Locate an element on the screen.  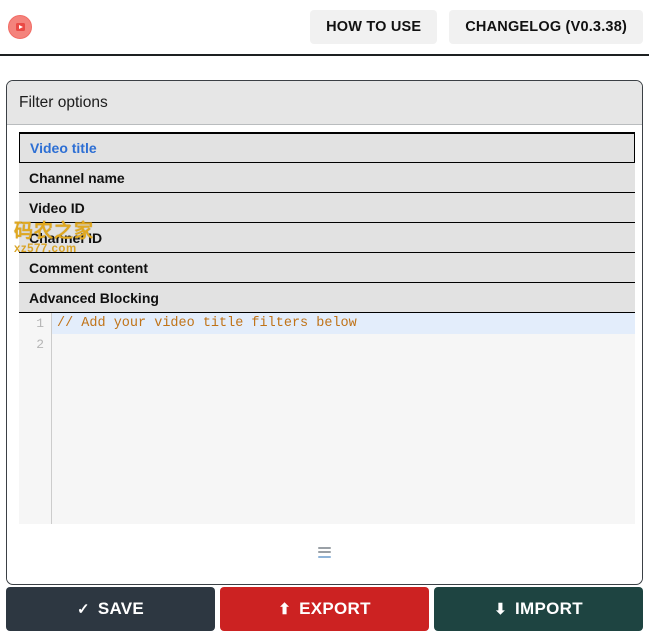
changelog-button: CHANGELOG (V0.3.38) is located at coordinates (546, 27).